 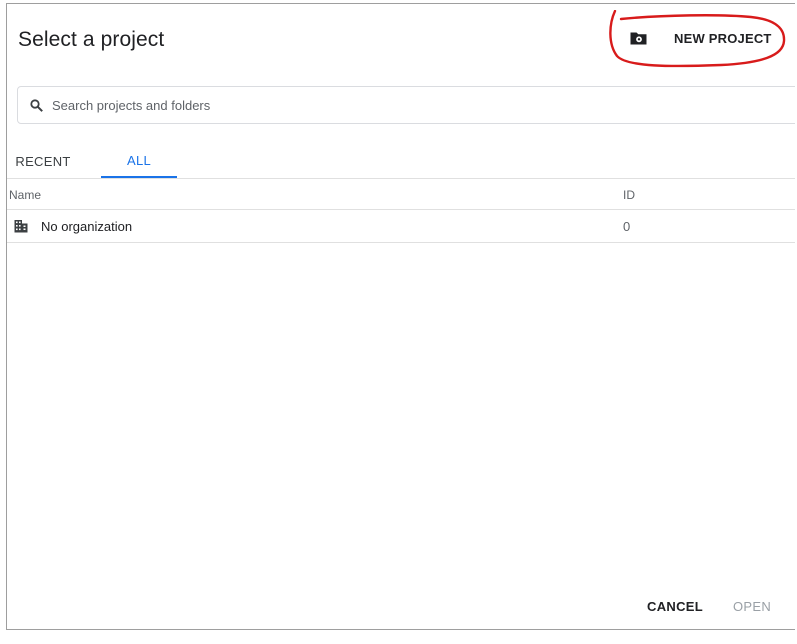 I want to click on tab-recent: RECENT, so click(x=43, y=161).